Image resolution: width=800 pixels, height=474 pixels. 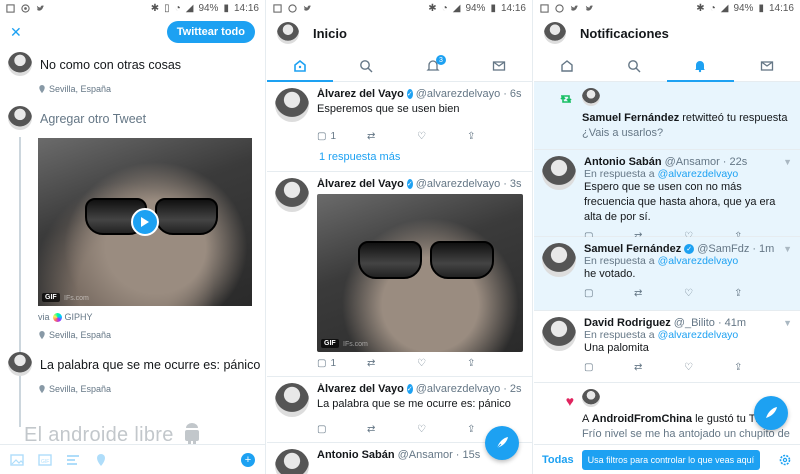 I want to click on author-handle: @alvarezdelvayo, so click(x=458, y=183).